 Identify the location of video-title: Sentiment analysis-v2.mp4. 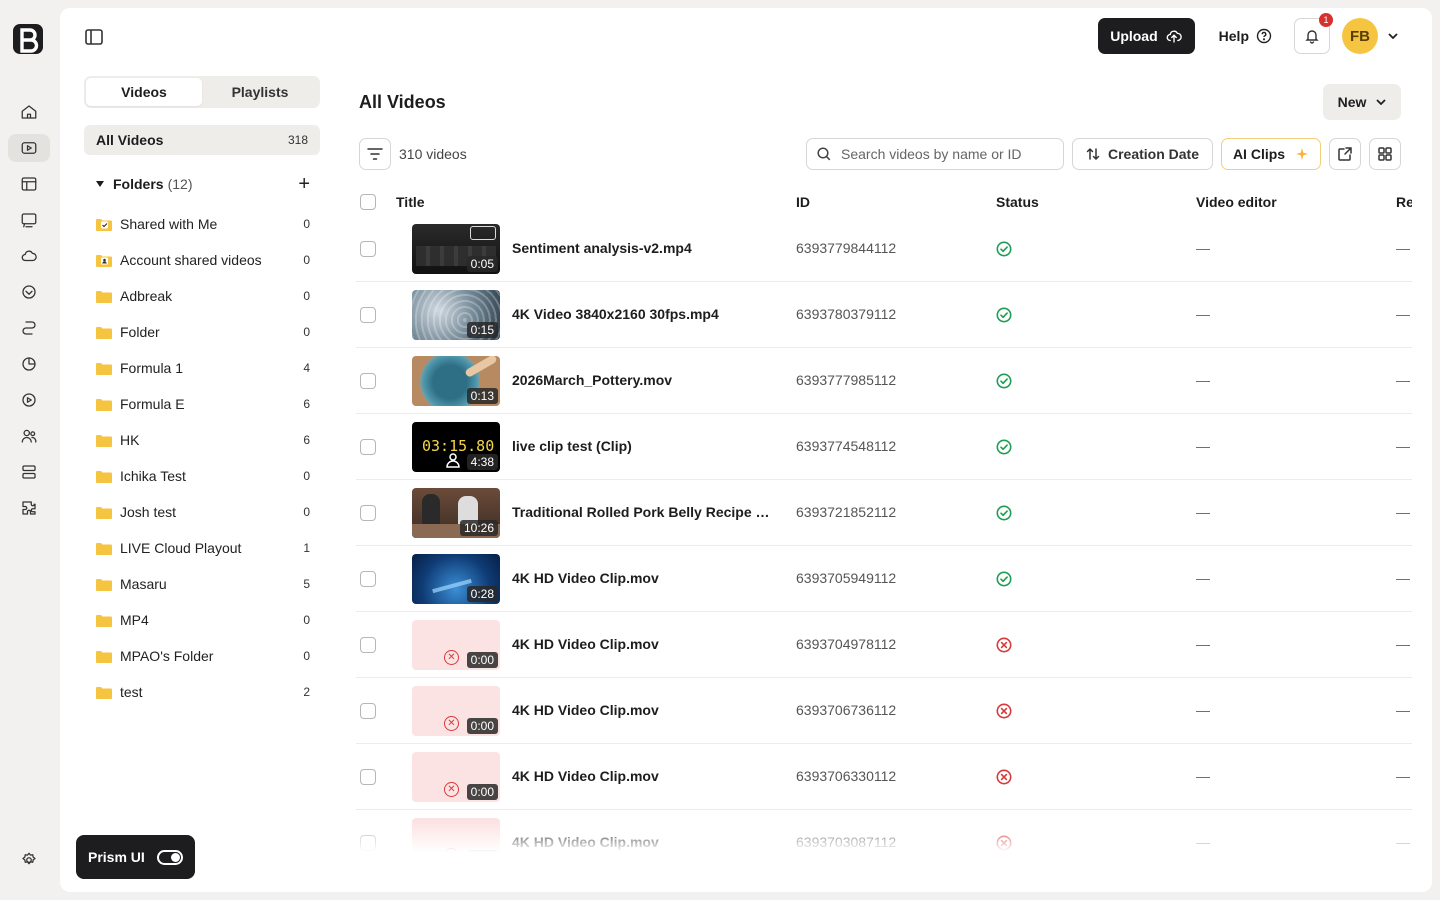
(602, 248).